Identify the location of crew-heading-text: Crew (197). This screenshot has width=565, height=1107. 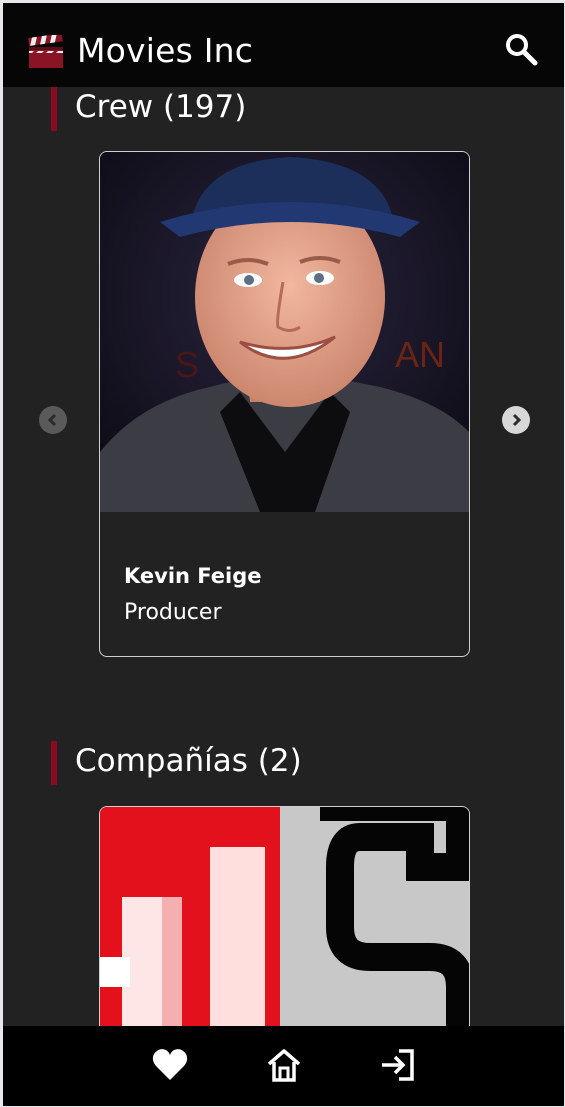
(161, 107).